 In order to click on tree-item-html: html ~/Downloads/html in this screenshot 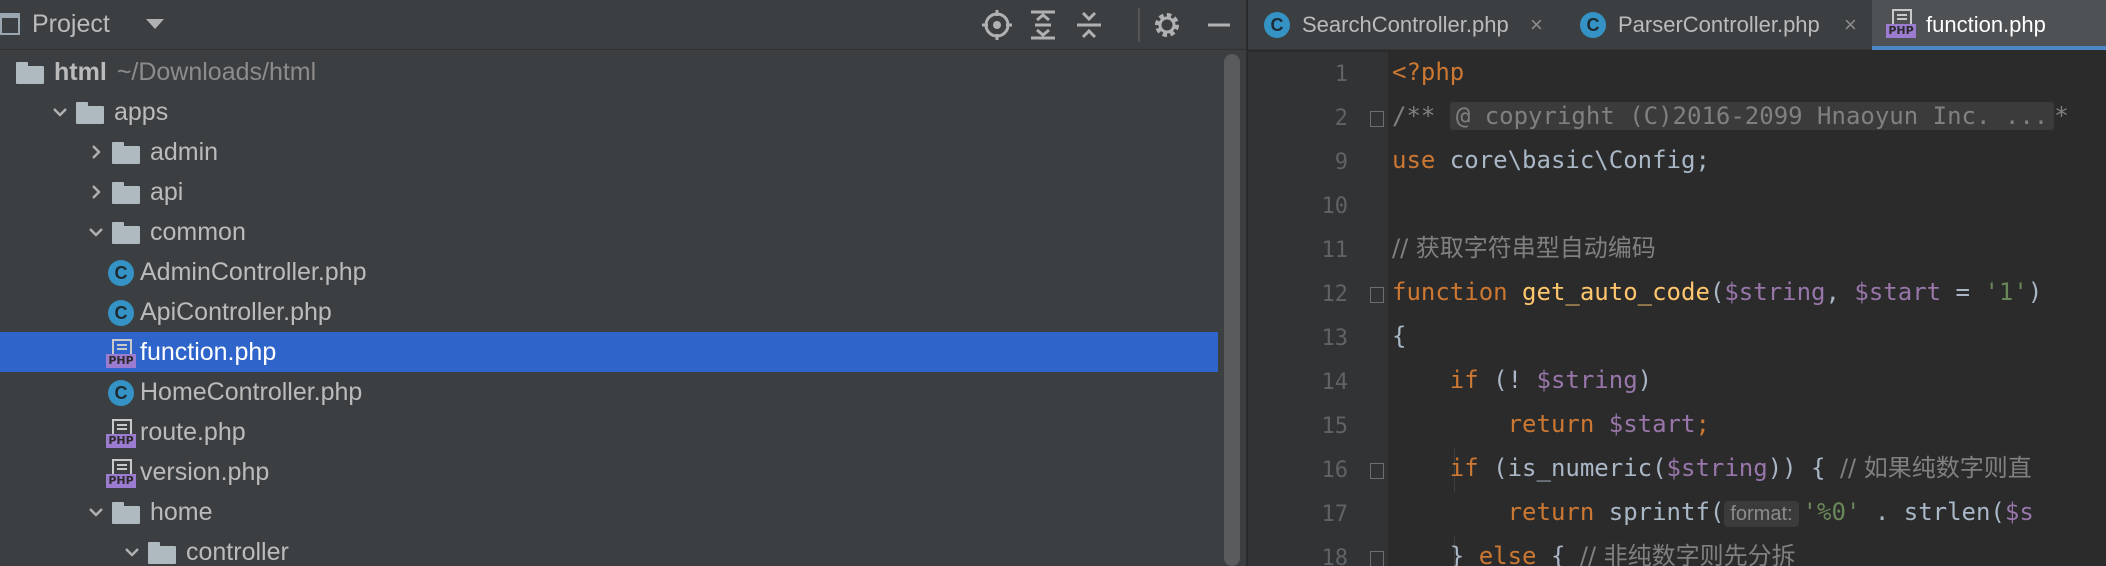, I will do `click(609, 72)`.